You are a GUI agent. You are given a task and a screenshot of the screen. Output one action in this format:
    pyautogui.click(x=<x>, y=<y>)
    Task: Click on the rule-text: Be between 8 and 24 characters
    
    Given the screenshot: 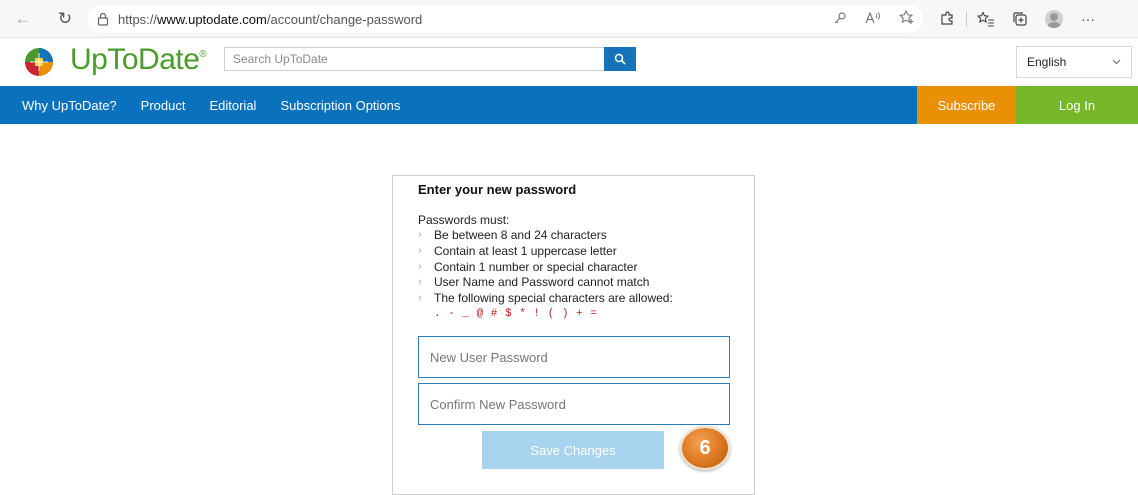 What is the action you would take?
    pyautogui.click(x=520, y=235)
    